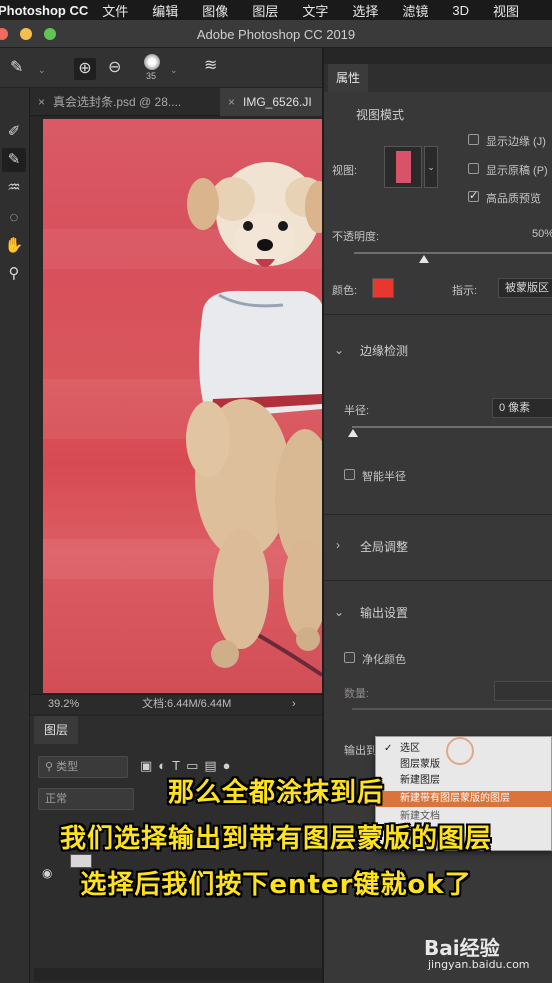 The image size is (552, 983). I want to click on show-edge-label: 显示边缘 (J), so click(516, 142).